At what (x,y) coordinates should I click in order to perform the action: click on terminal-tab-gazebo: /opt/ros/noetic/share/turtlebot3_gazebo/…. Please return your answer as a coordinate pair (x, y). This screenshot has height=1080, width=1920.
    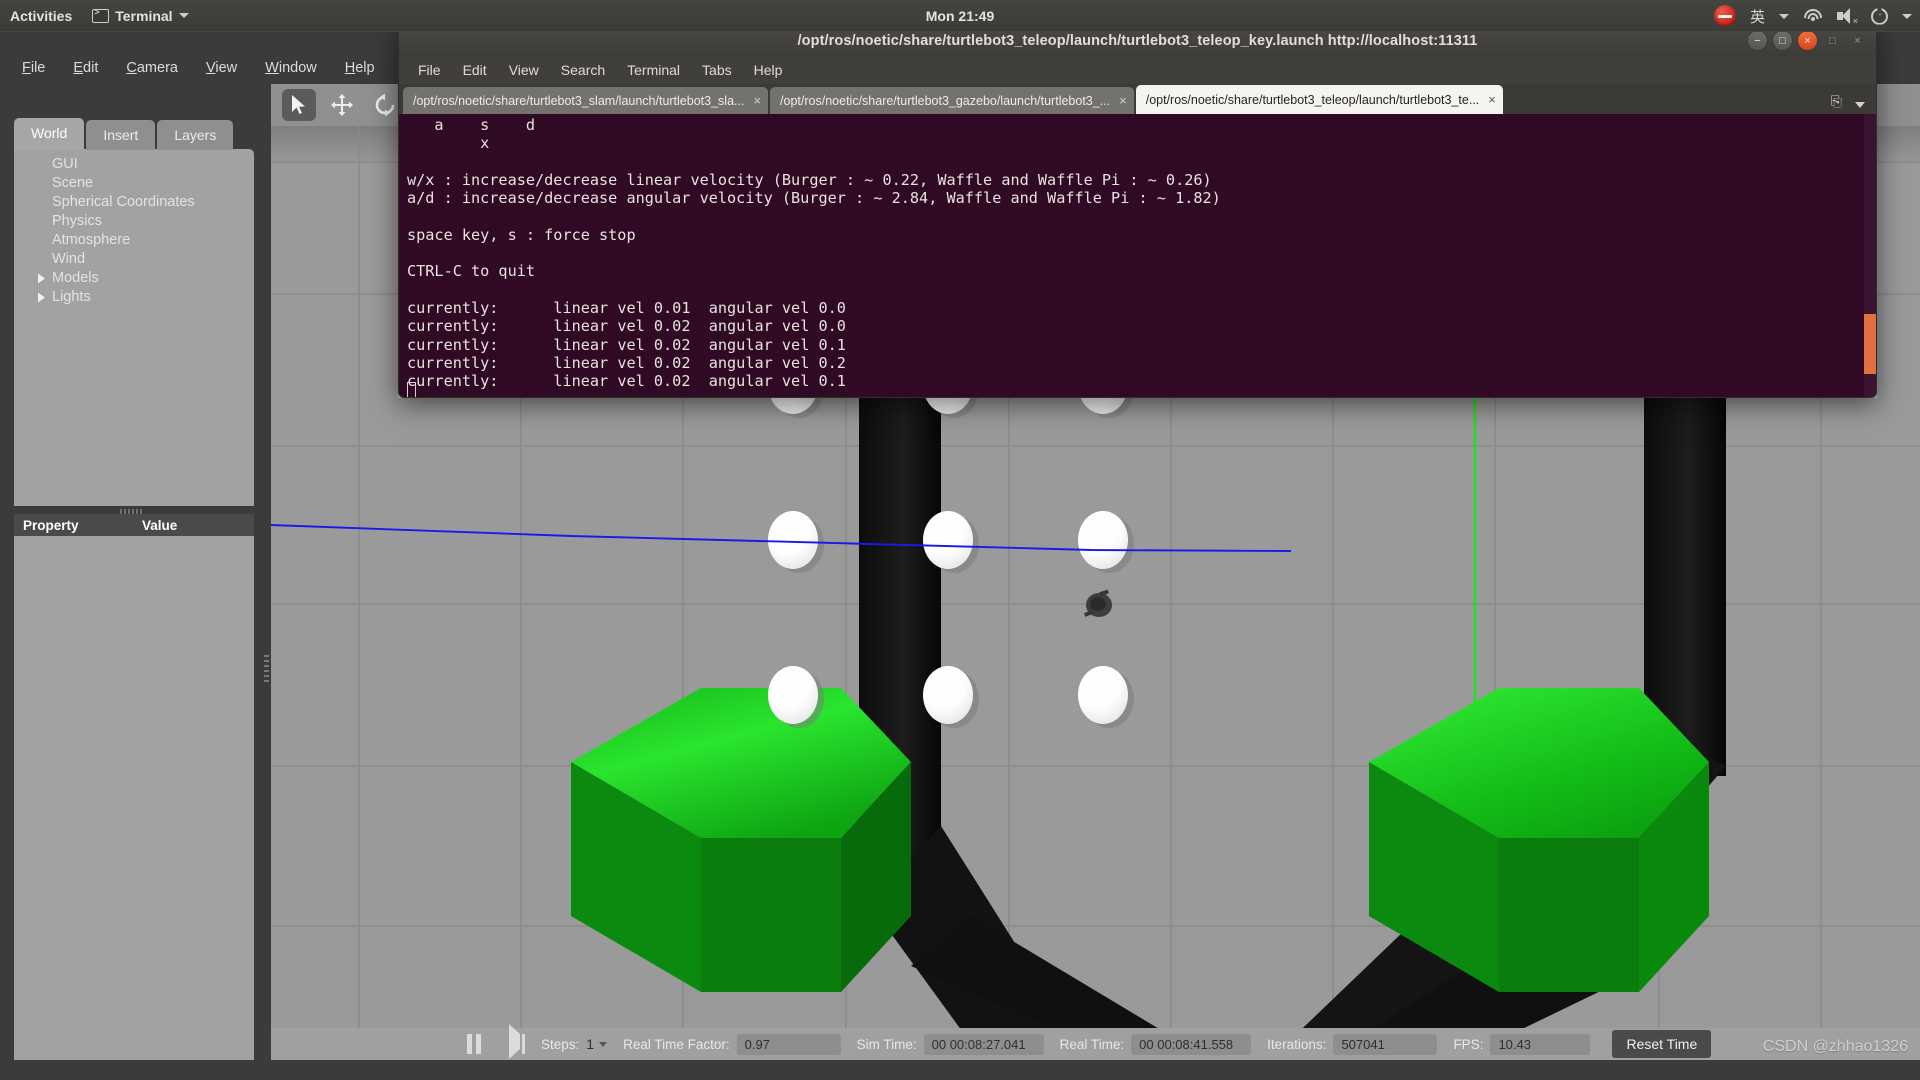
    Looking at the image, I should click on (952, 100).